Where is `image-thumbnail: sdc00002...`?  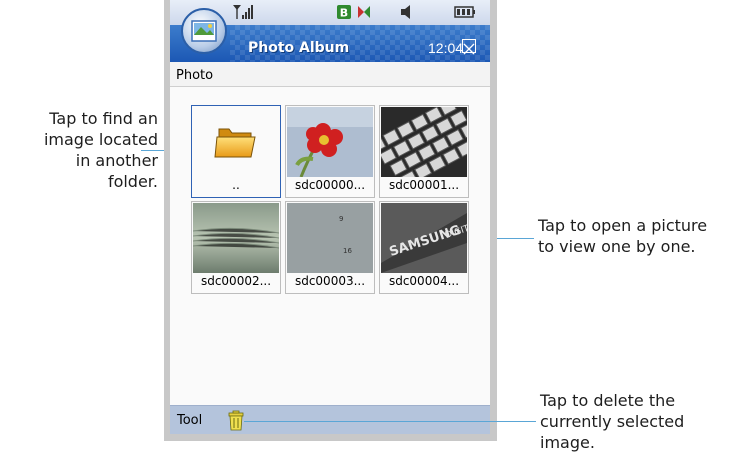 image-thumbnail: sdc00002... is located at coordinates (236, 247).